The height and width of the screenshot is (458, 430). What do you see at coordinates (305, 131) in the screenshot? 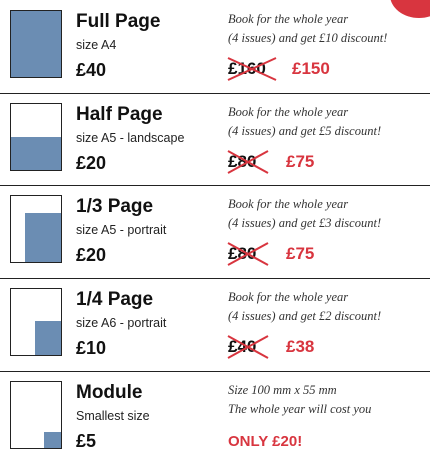
I see `offer-line-2: (4 issues) and get £5 discount!` at bounding box center [305, 131].